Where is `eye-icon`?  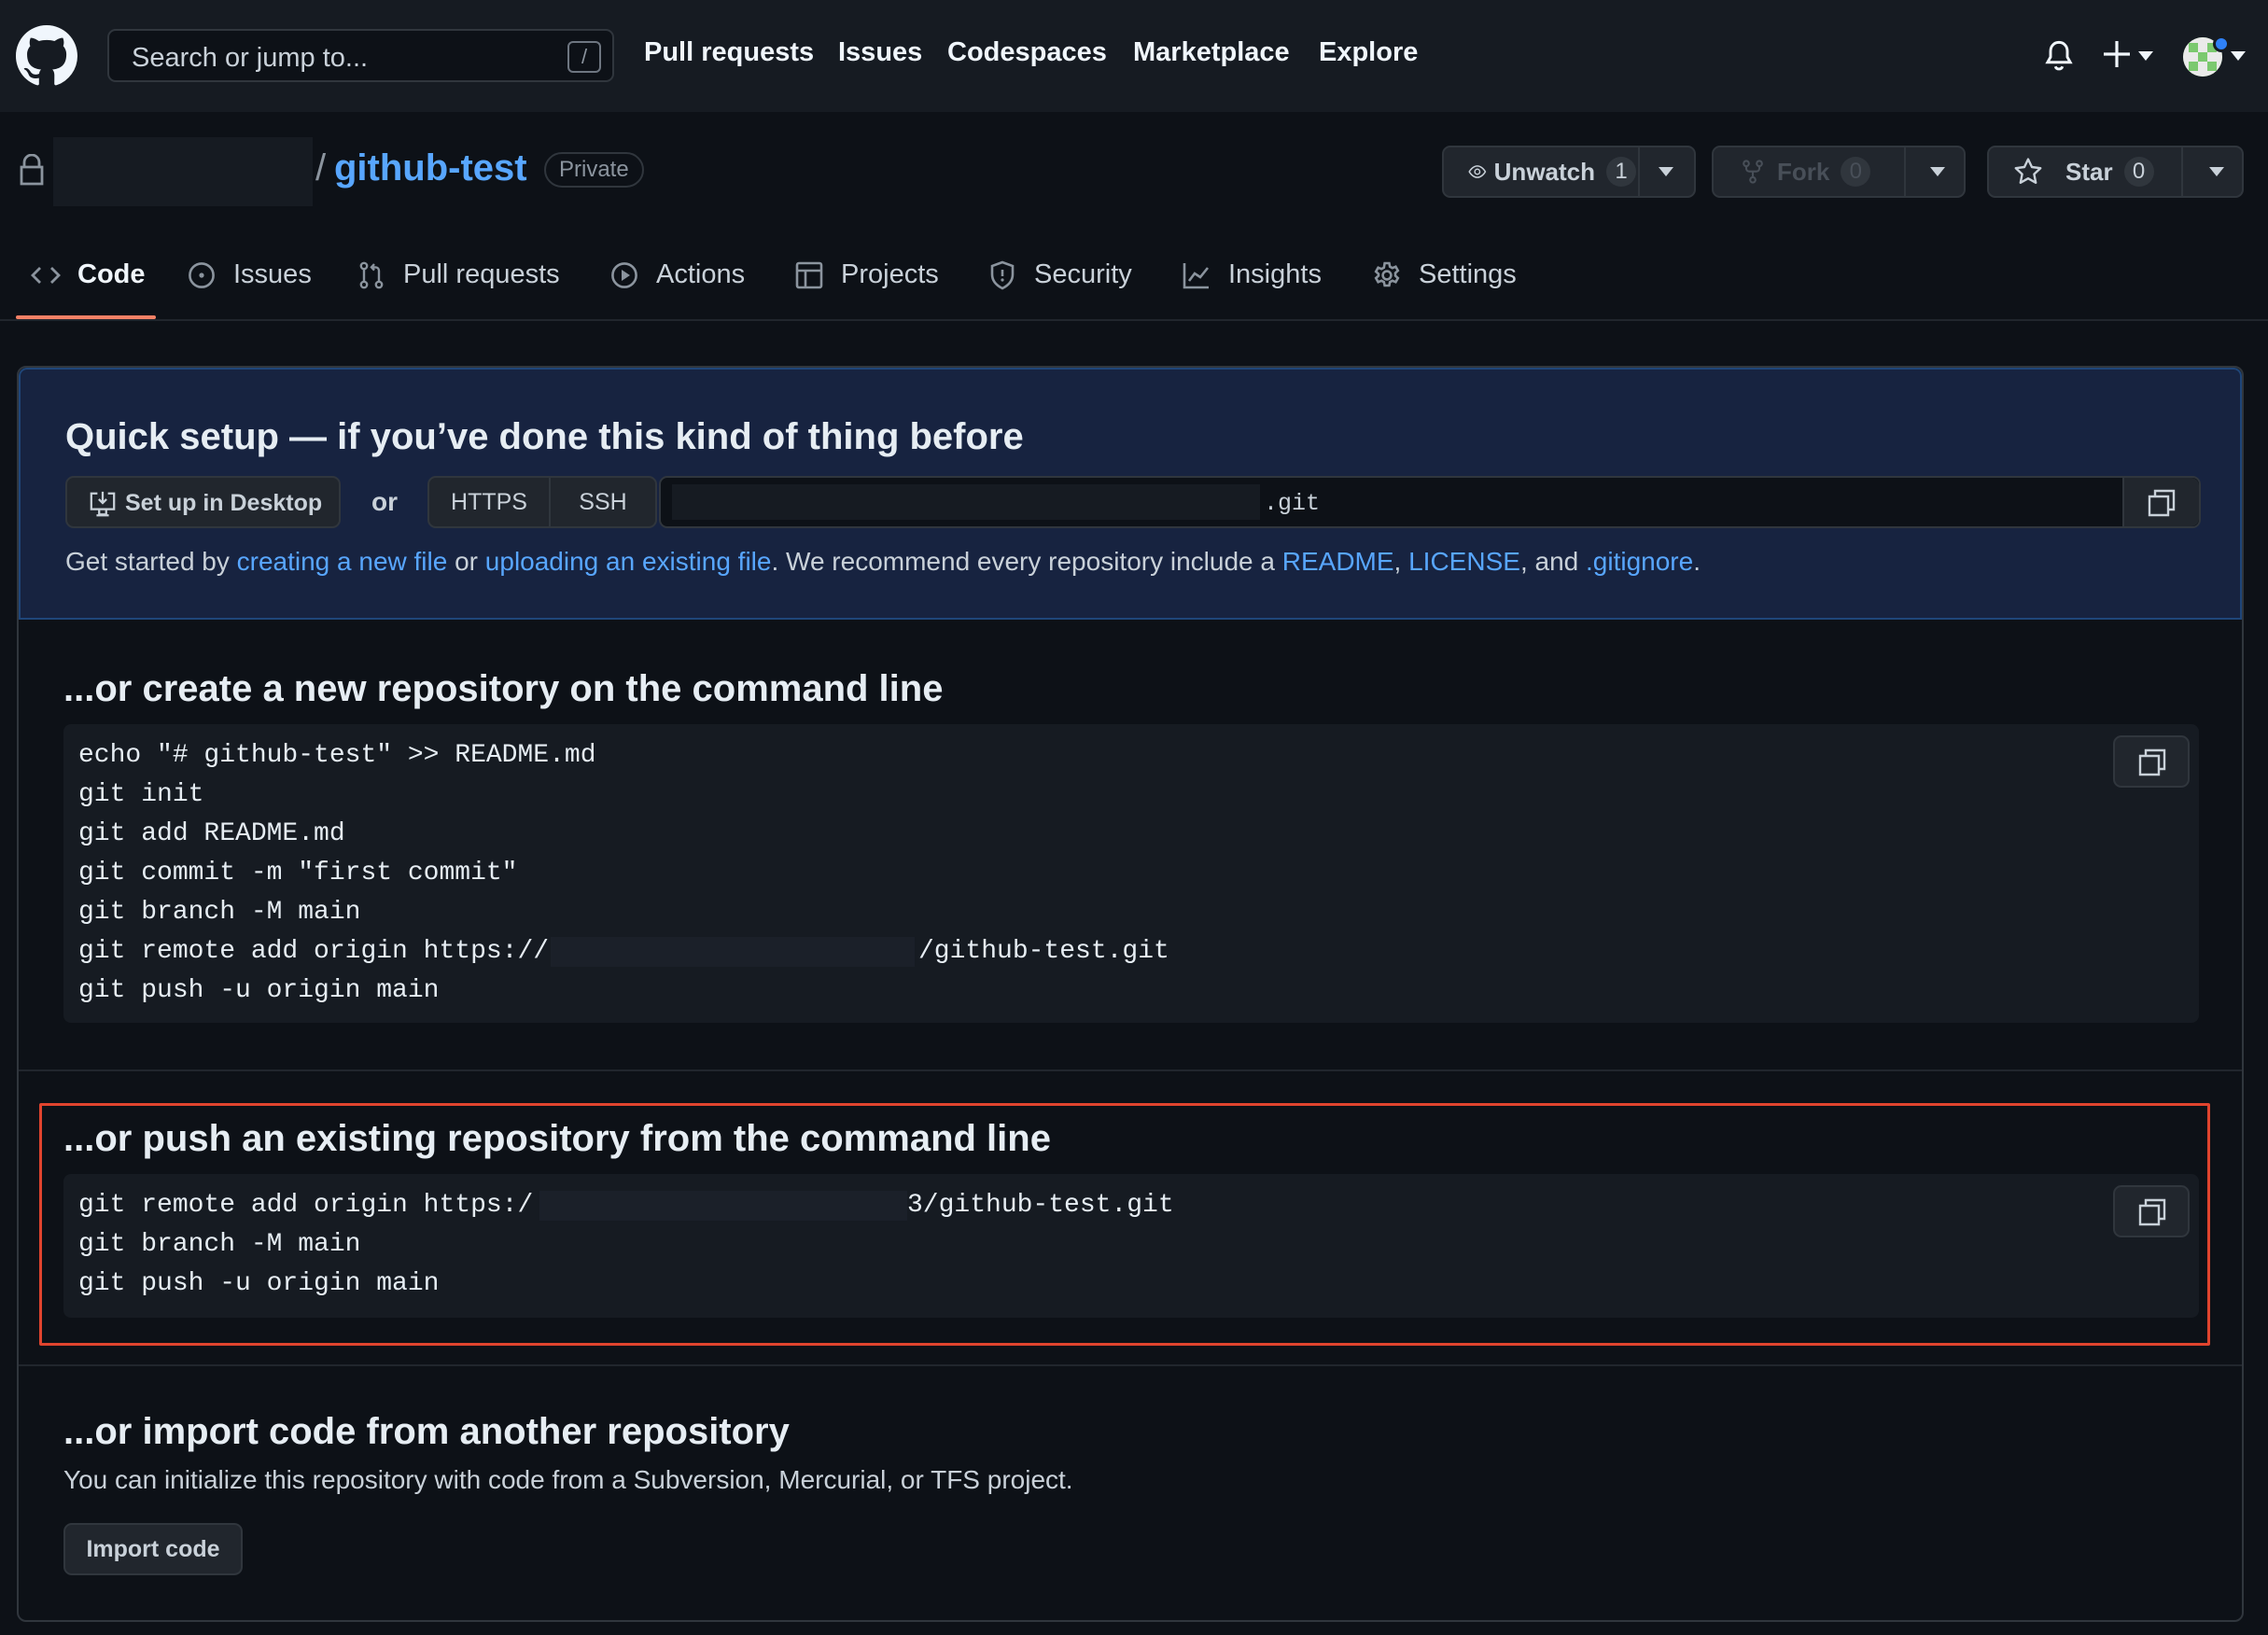
eye-icon is located at coordinates (1477, 172).